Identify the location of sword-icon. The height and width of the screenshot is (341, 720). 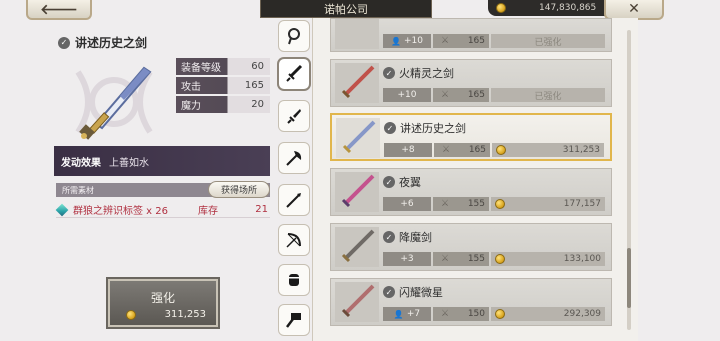
(294, 73).